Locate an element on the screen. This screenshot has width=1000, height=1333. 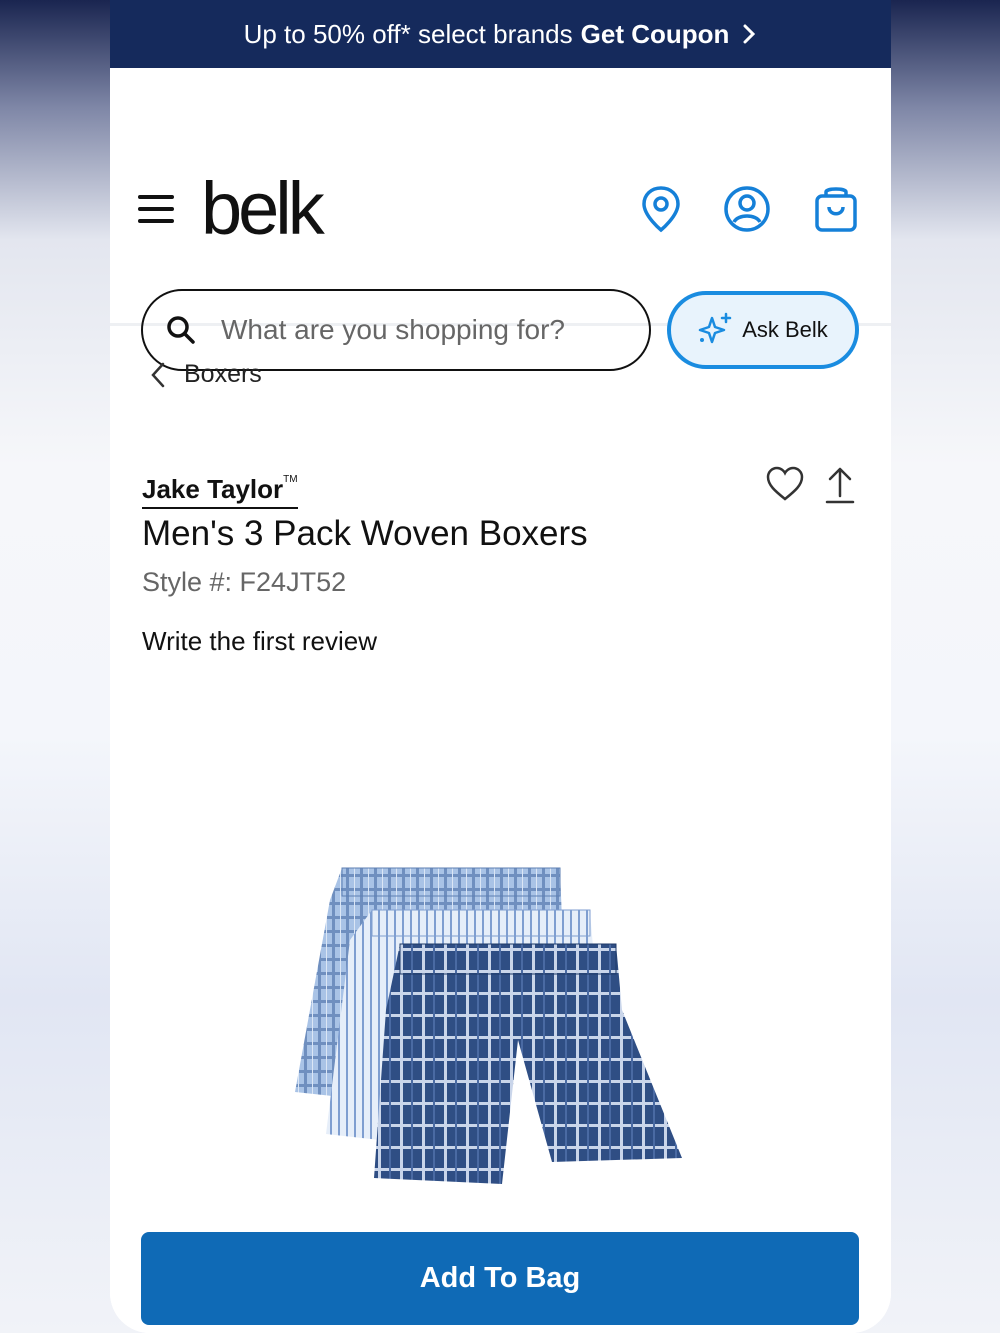
share-icon is located at coordinates (840, 485).